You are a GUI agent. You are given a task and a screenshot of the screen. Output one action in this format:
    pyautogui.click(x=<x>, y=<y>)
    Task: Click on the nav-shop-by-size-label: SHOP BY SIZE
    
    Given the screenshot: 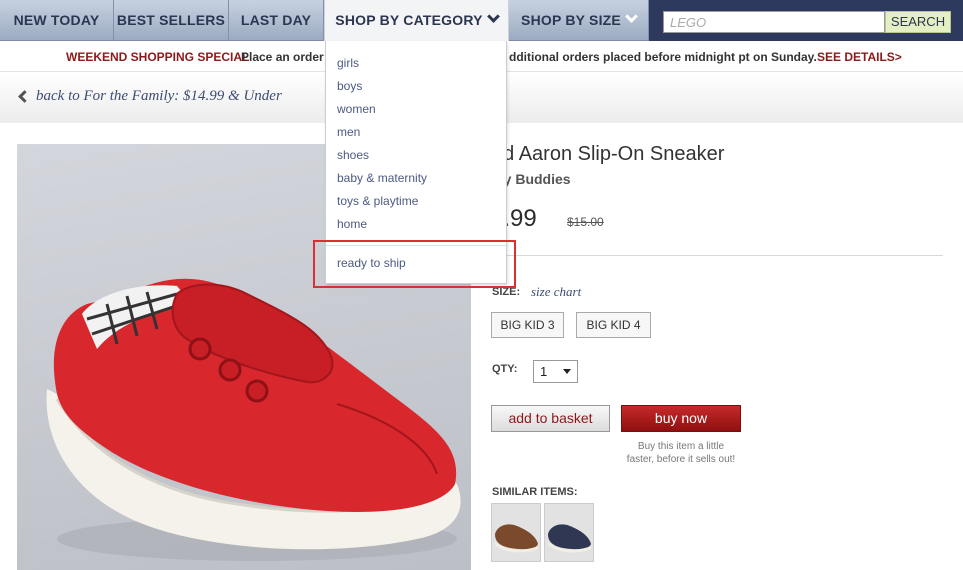 What is the action you would take?
    pyautogui.click(x=571, y=20)
    